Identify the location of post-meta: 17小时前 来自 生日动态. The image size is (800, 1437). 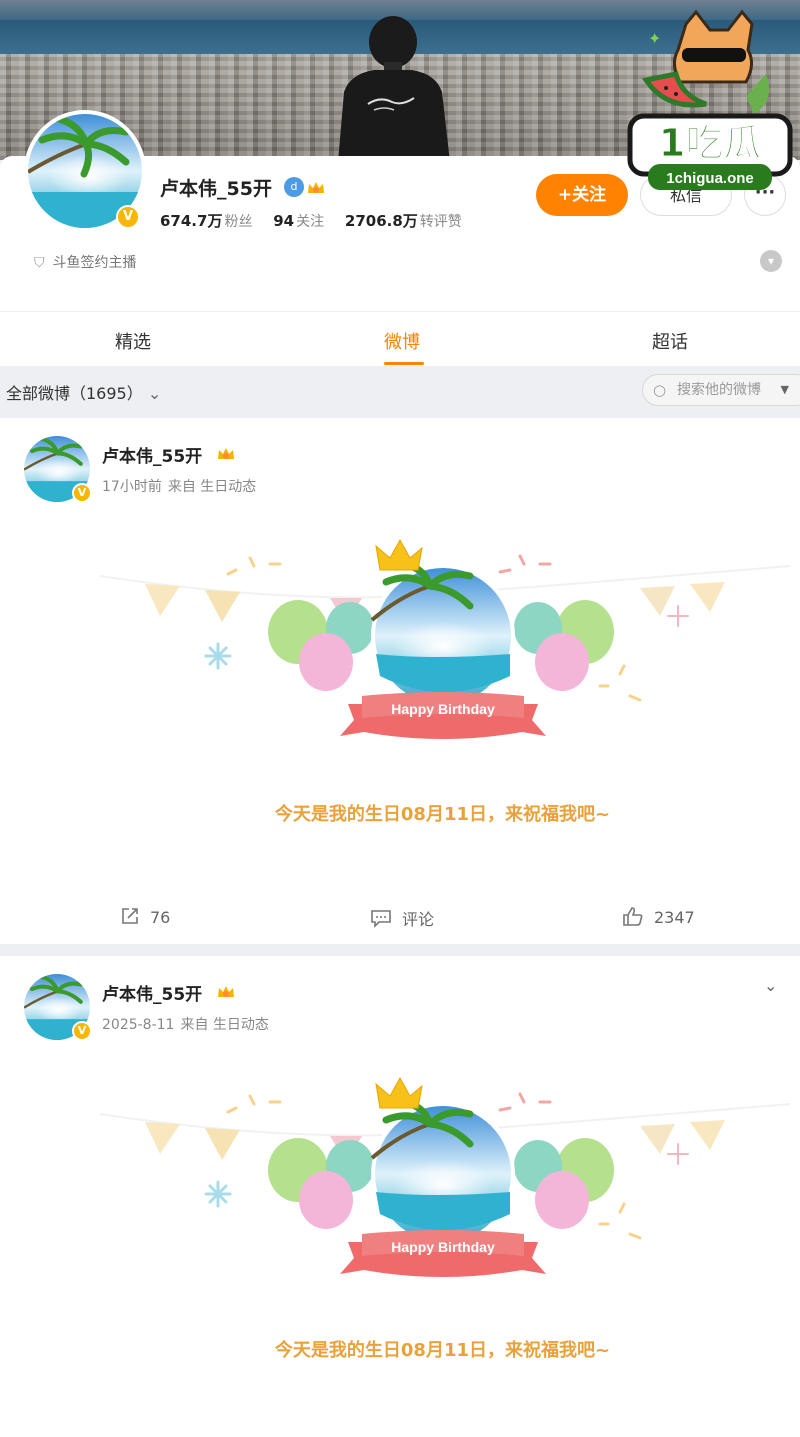
(182, 486).